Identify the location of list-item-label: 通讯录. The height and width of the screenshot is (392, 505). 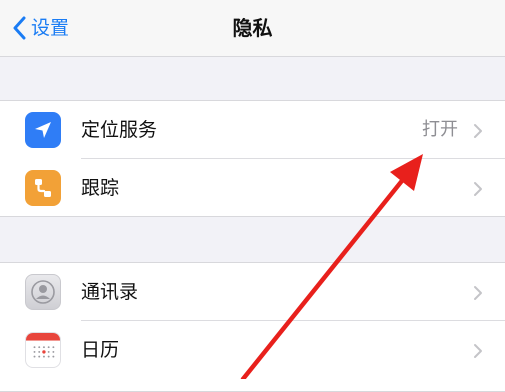
(110, 292).